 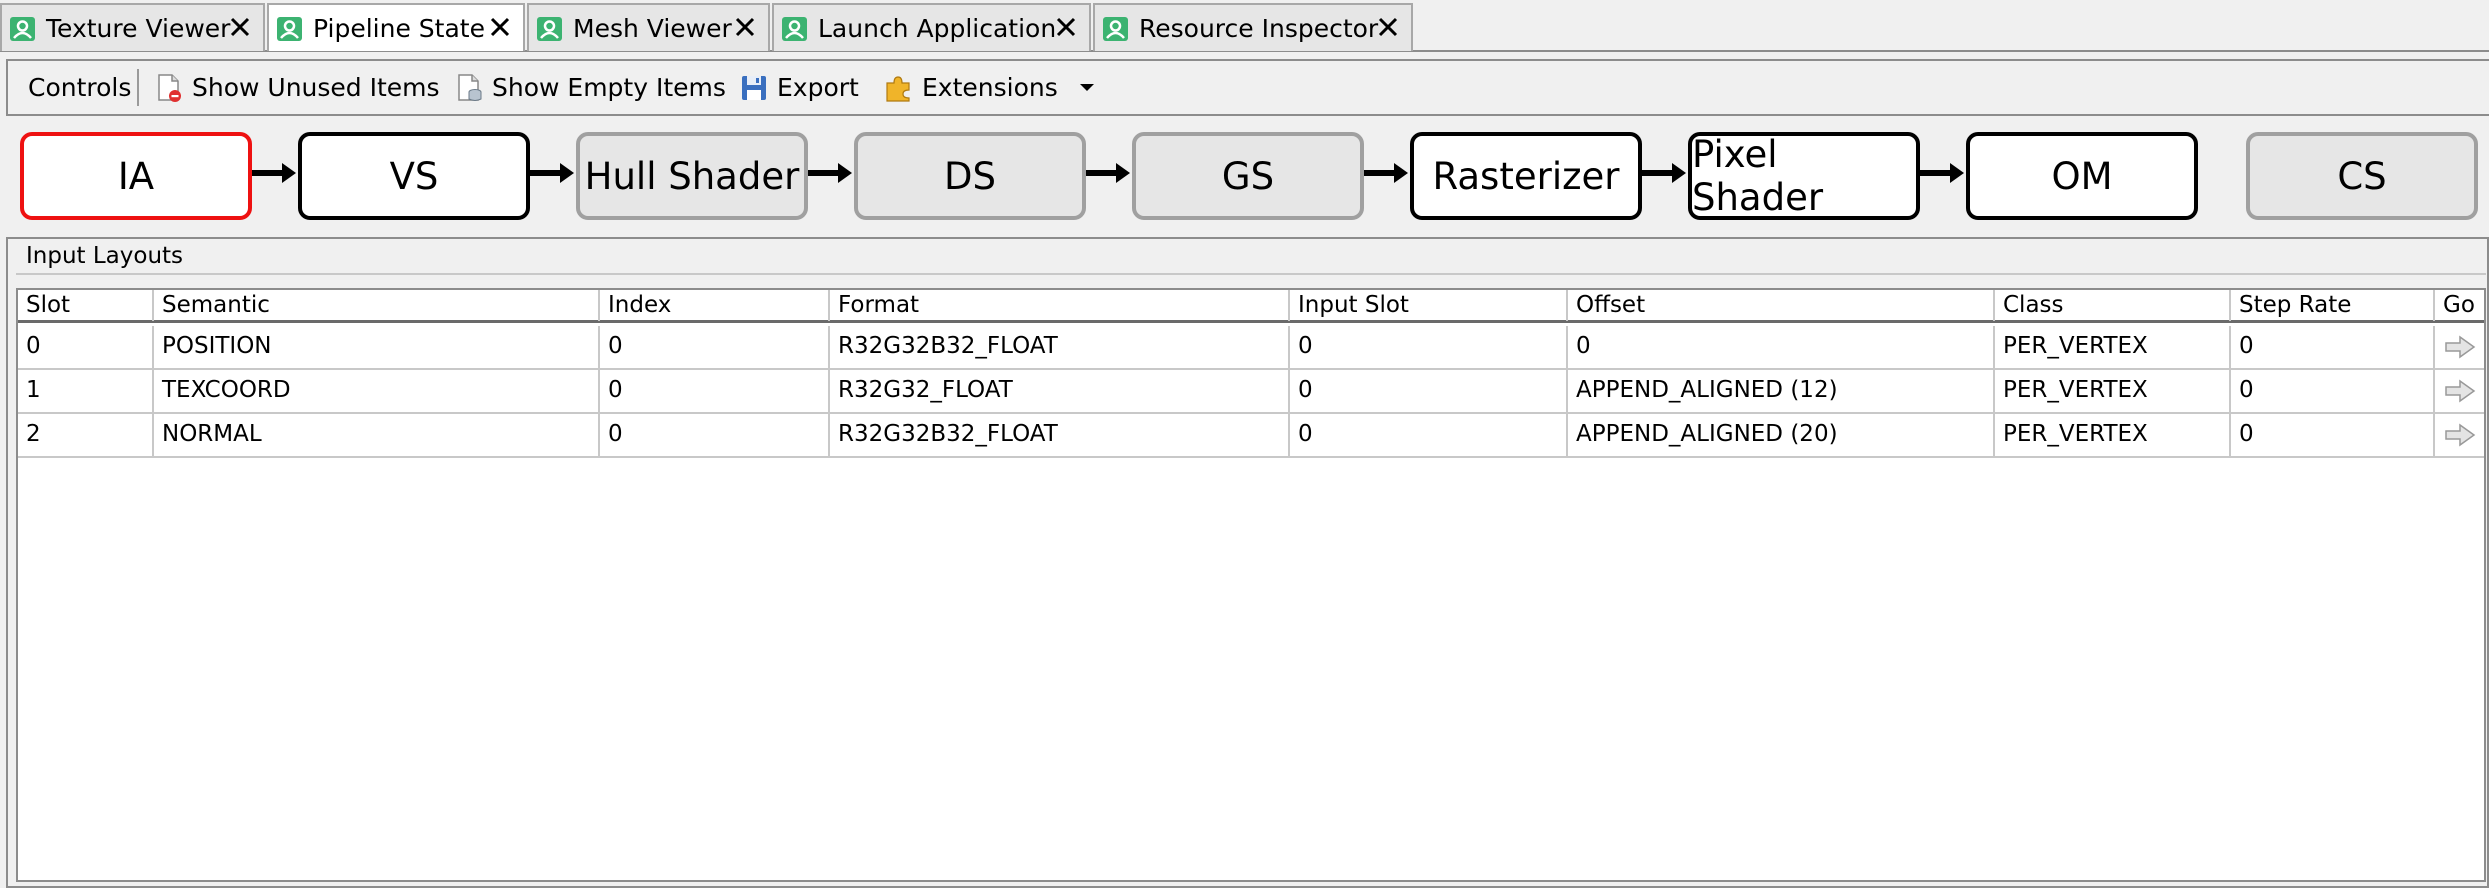 What do you see at coordinates (105, 256) in the screenshot?
I see `panel-title: Input Layouts` at bounding box center [105, 256].